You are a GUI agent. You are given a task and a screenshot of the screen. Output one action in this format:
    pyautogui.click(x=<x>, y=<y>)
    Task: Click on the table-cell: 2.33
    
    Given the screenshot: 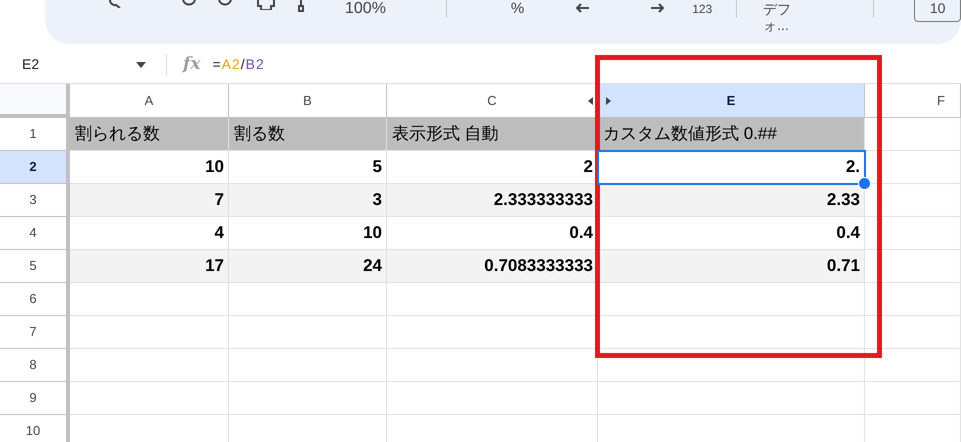 What is the action you would take?
    pyautogui.click(x=731, y=200)
    